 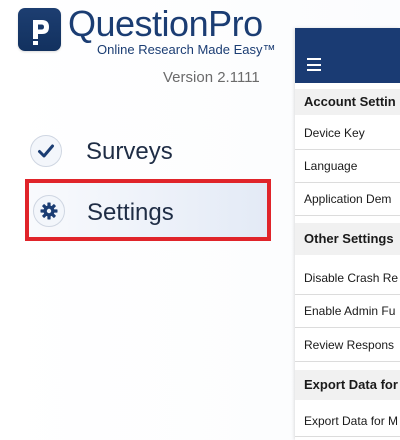 I want to click on section-header-account-settings: Account Settin, so click(x=347, y=102).